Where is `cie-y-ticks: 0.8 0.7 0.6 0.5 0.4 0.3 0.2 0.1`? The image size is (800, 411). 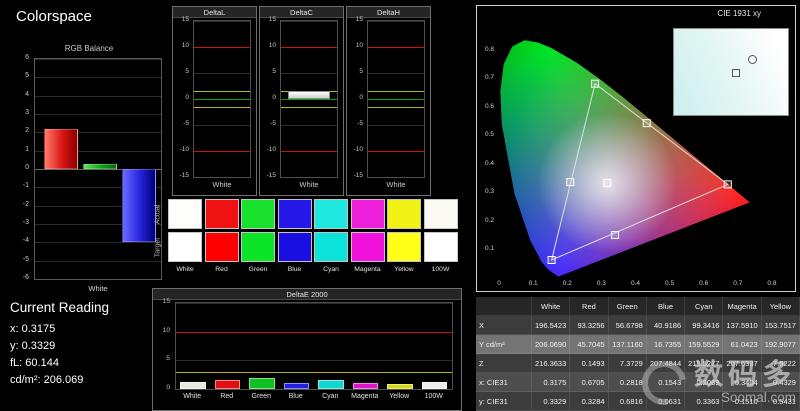
cie-y-ticks: 0.8 0.7 0.6 0.5 0.4 0.3 0.2 0.1 is located at coordinates (487, 149).